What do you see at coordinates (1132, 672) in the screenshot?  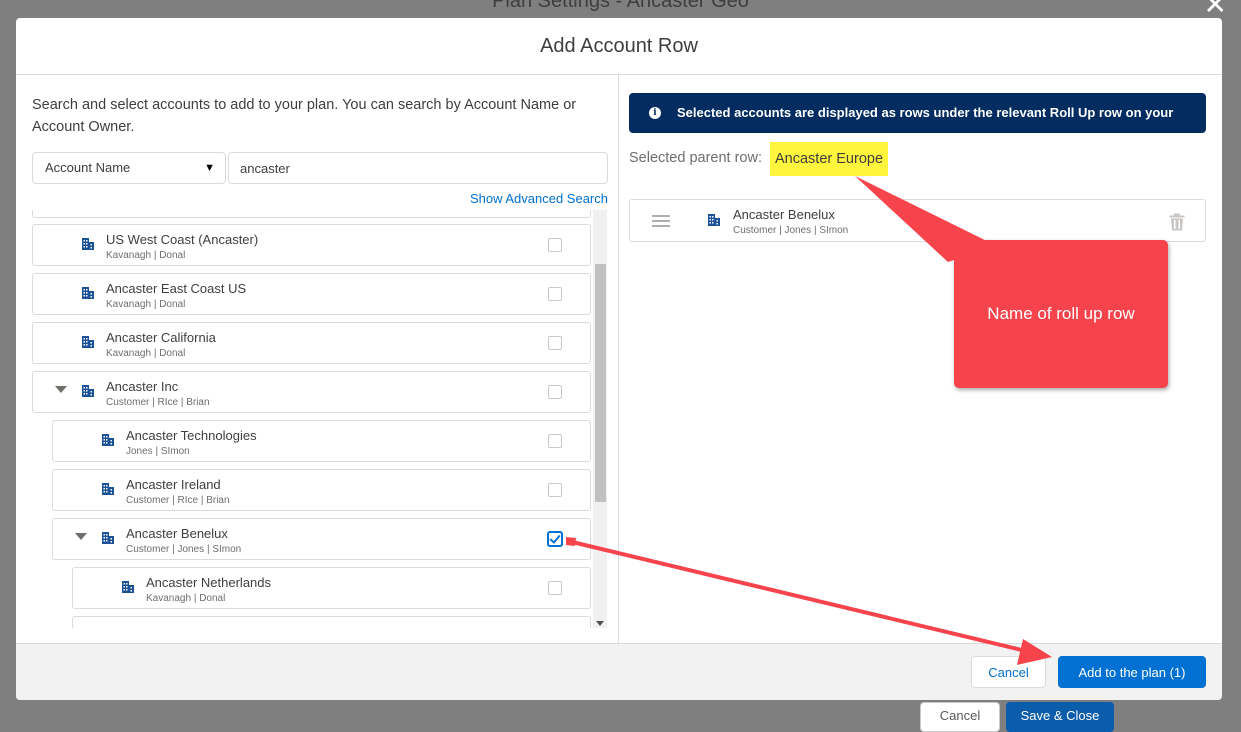 I see `add-to-plan-button: Add to the plan (1)` at bounding box center [1132, 672].